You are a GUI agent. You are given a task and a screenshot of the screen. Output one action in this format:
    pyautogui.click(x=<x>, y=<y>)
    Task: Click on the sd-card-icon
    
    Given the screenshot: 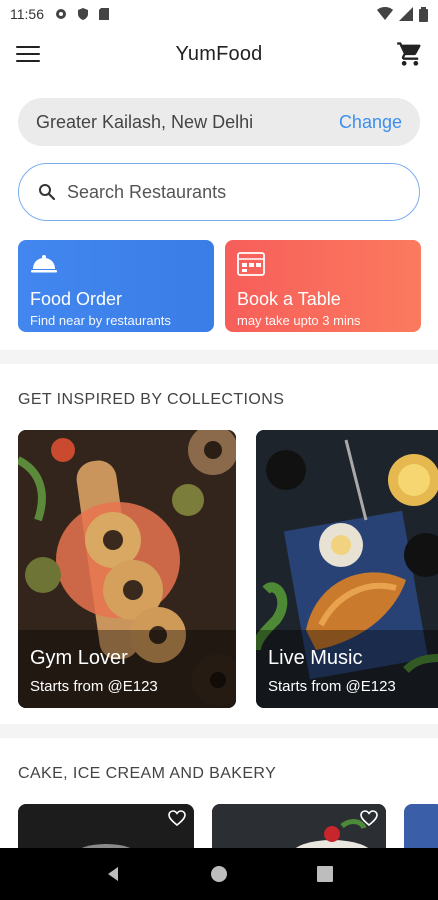 What is the action you would take?
    pyautogui.click(x=104, y=14)
    